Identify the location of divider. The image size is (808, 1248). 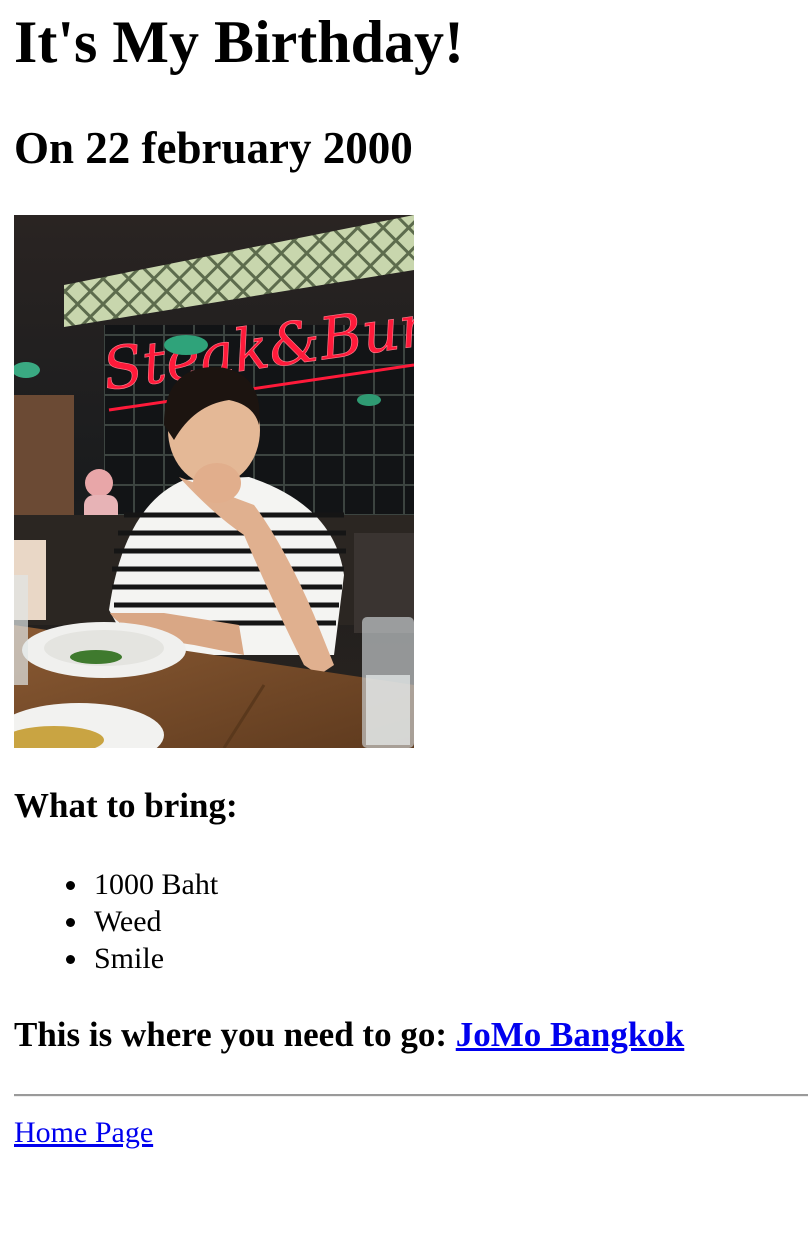
(411, 1095).